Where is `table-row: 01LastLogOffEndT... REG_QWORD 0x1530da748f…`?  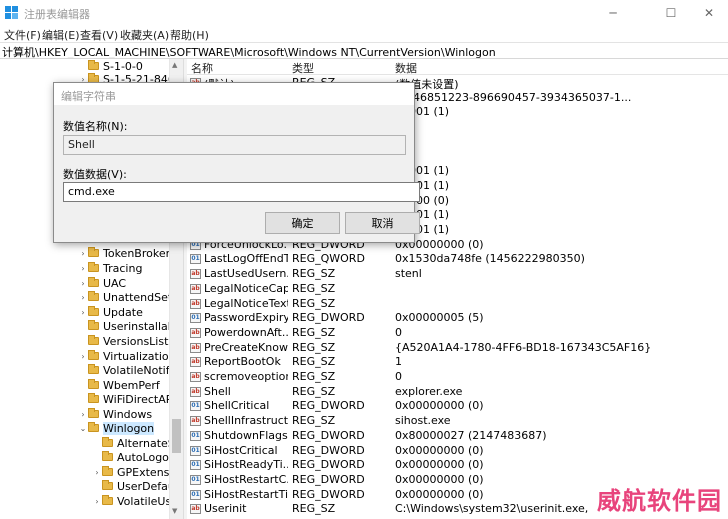
table-row: 01LastLogOffEndT... REG_QWORD 0x1530da748f… is located at coordinates (457, 259).